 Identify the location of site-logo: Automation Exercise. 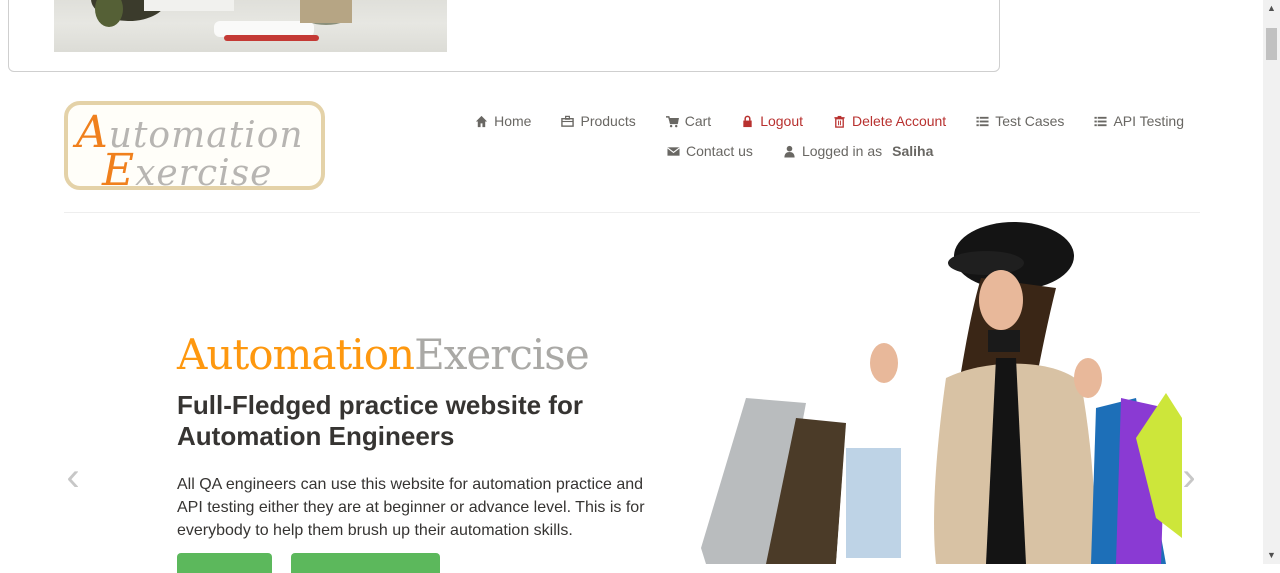
(194, 148).